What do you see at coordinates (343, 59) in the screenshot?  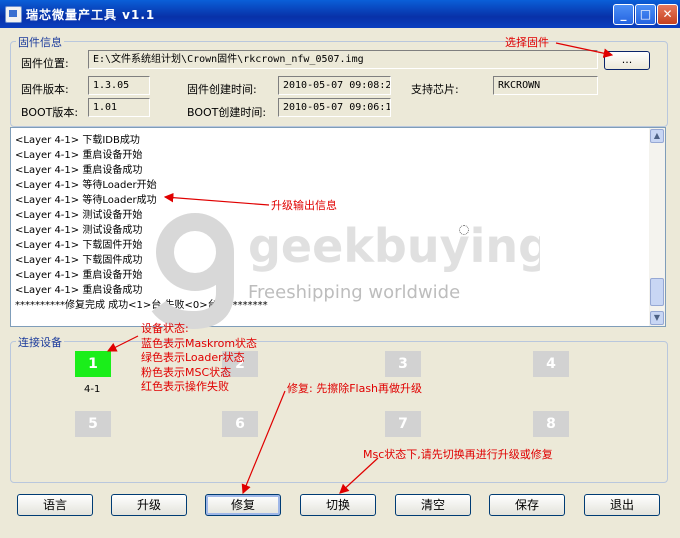 I see `firmware-location-field: E:\文件系统组计划\Crown固件\rkcrown_nfw_0507.img` at bounding box center [343, 59].